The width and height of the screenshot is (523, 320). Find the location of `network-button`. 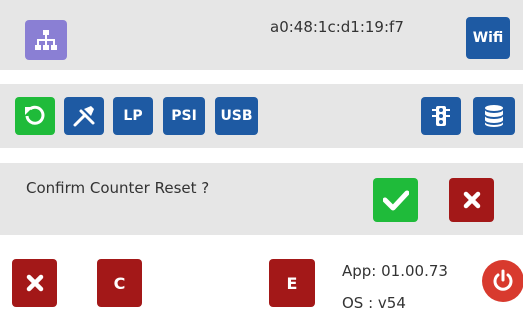

network-button is located at coordinates (46, 40).